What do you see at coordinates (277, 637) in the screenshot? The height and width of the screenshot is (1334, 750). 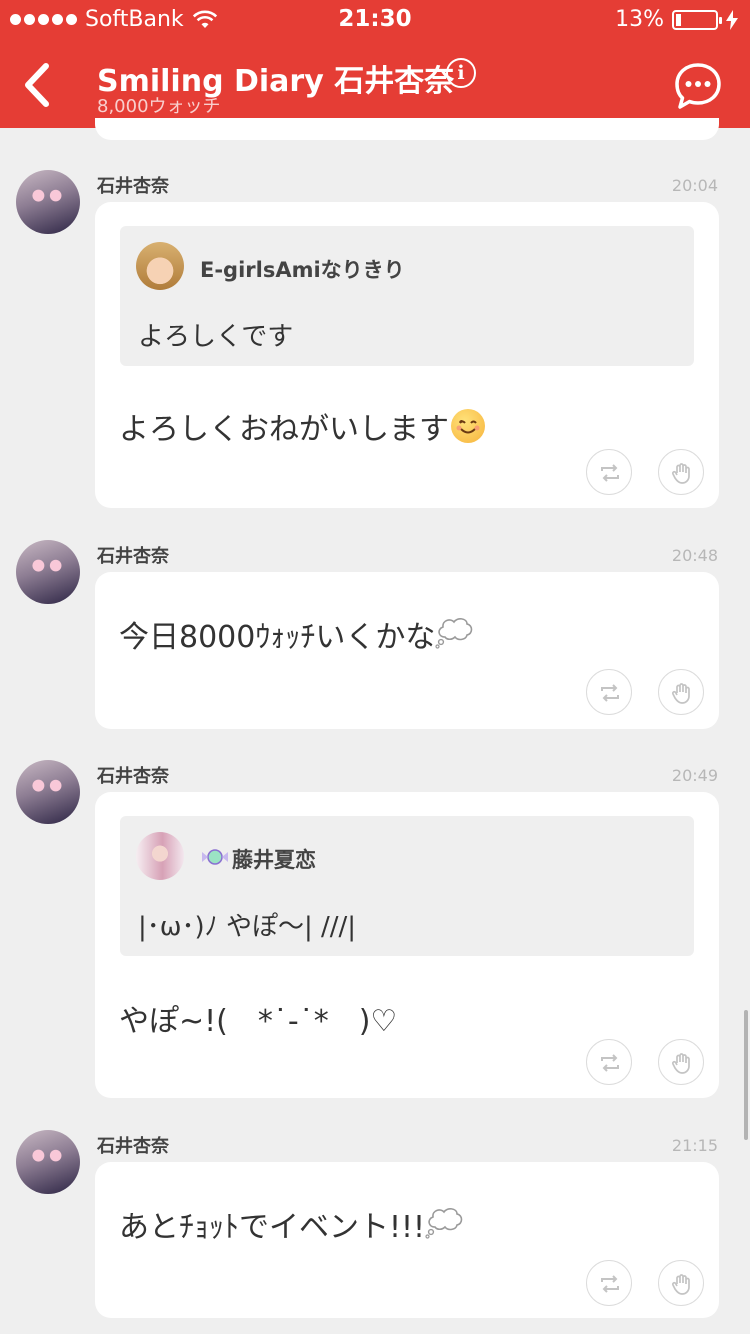 I see `post-text: 今日8000ｳｫｯﾁいくかな` at bounding box center [277, 637].